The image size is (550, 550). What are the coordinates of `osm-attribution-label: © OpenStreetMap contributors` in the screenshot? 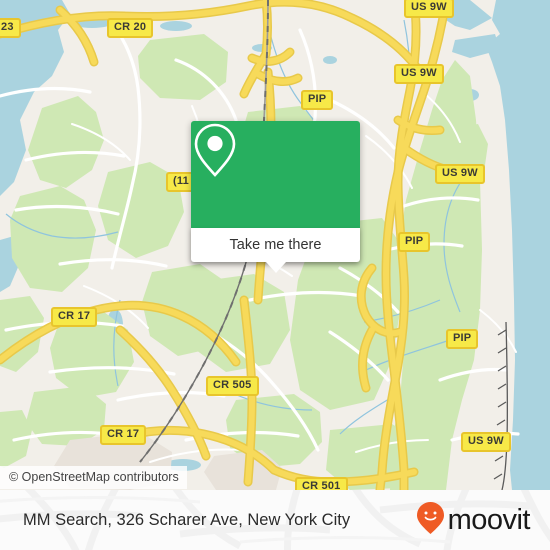 It's located at (94, 477).